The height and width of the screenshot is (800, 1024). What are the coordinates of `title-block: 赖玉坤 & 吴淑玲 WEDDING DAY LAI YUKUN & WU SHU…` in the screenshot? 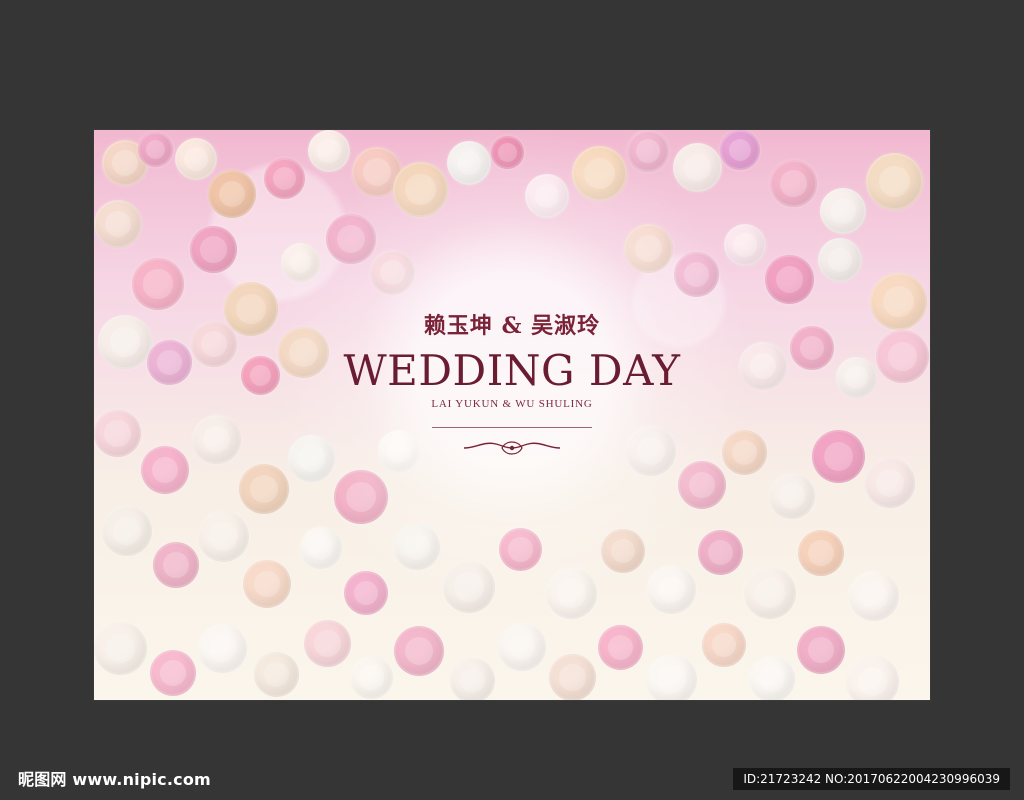 It's located at (512, 359).